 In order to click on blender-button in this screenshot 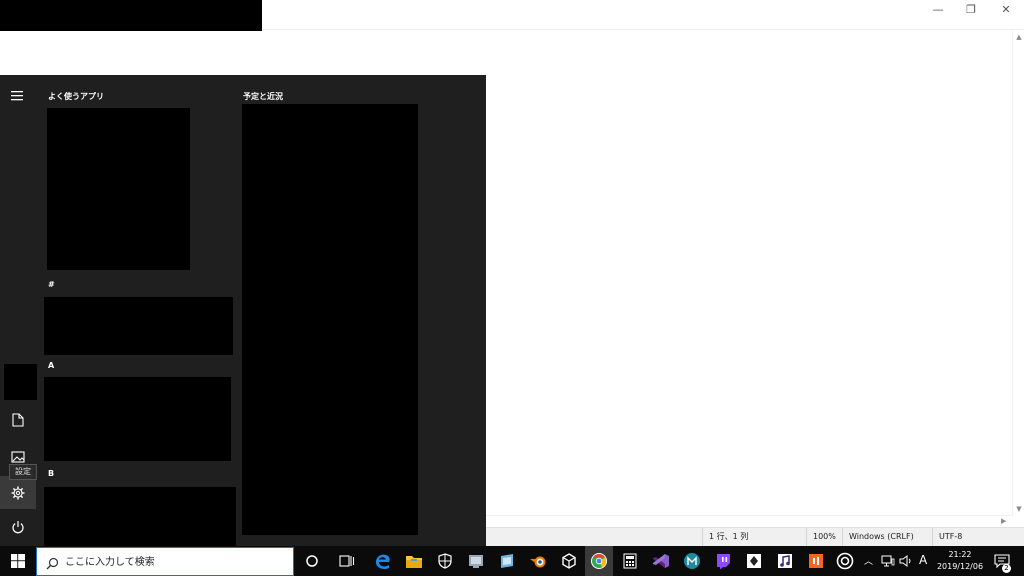, I will do `click(538, 561)`.